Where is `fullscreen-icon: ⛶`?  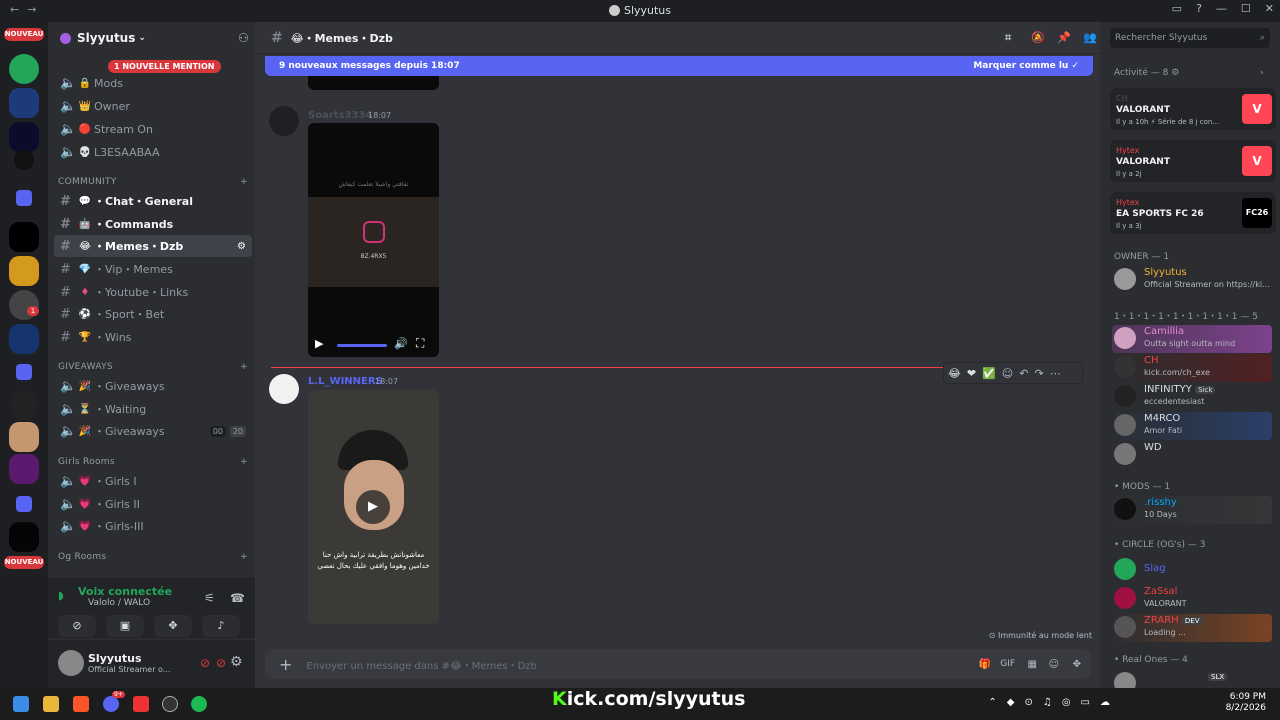
fullscreen-icon: ⛶ is located at coordinates (420, 343).